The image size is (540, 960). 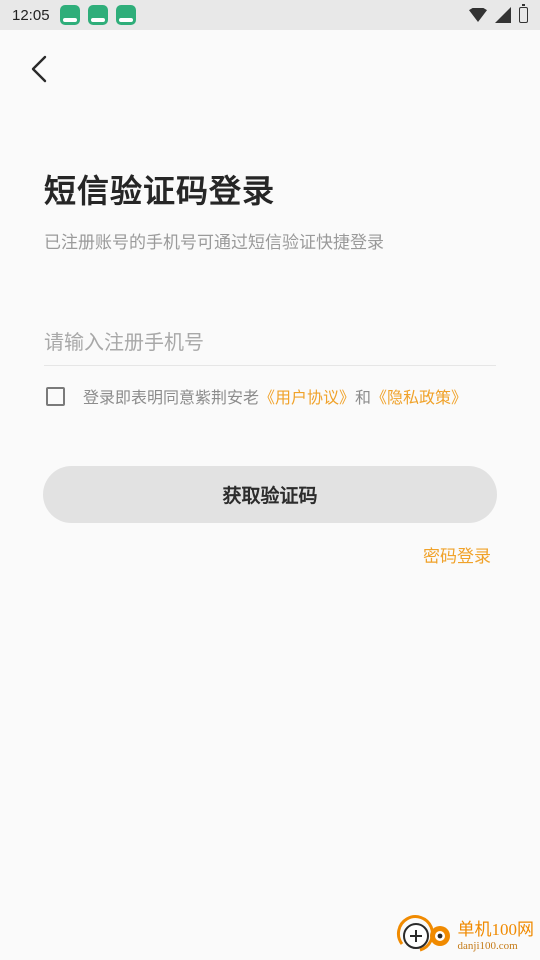 What do you see at coordinates (523, 13) in the screenshot?
I see `battery-icon` at bounding box center [523, 13].